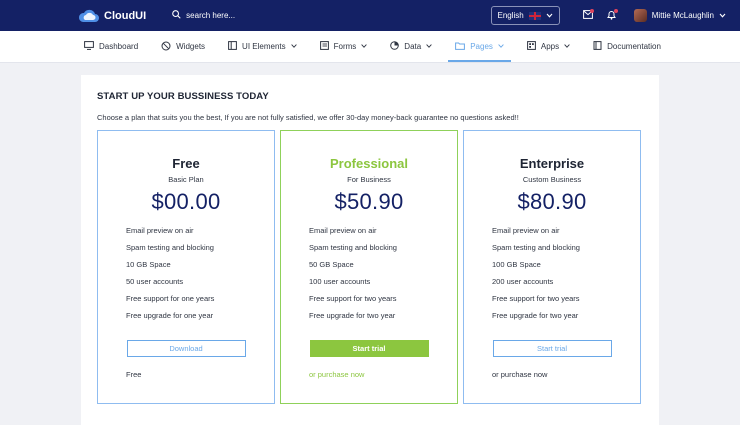 The width and height of the screenshot is (740, 425). I want to click on language-selector: English, so click(525, 15).